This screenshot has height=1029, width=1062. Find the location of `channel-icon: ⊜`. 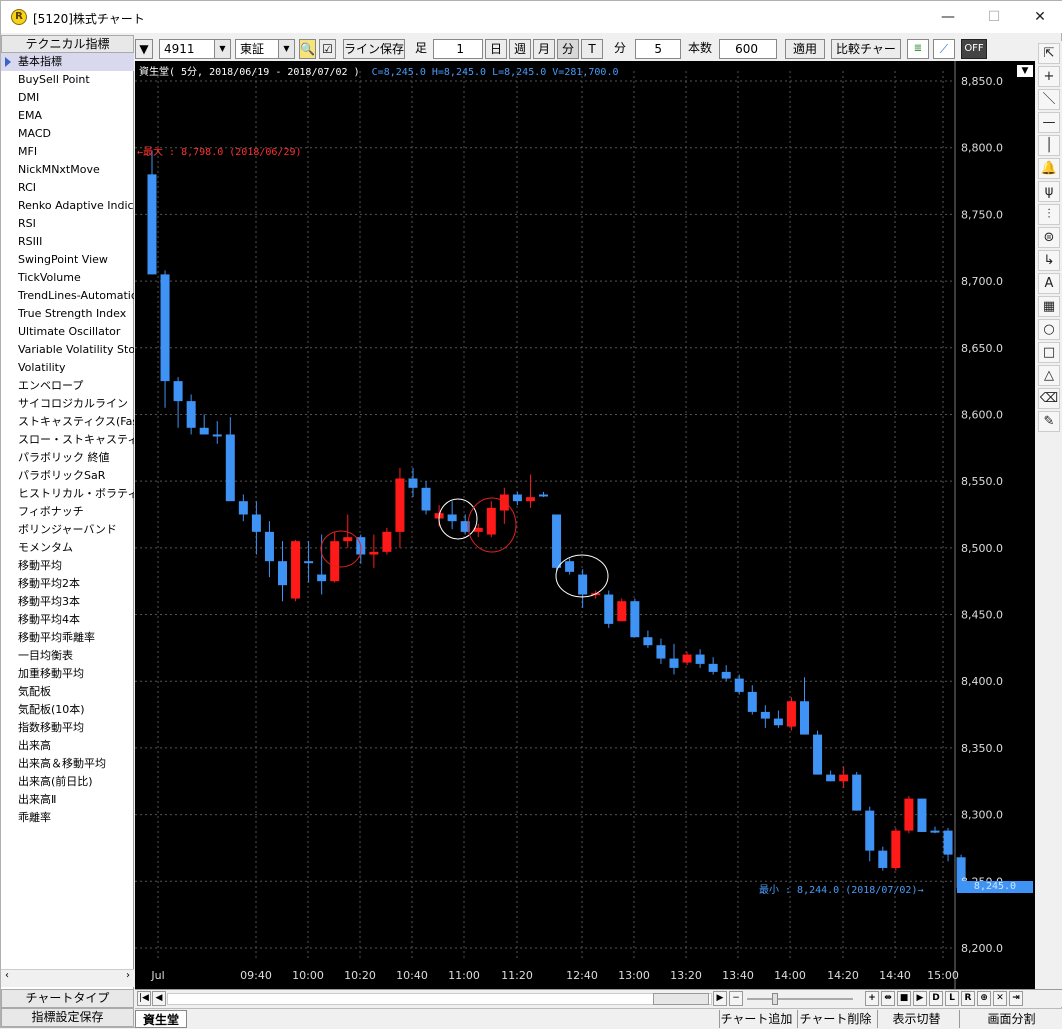

channel-icon: ⊜ is located at coordinates (1049, 237).